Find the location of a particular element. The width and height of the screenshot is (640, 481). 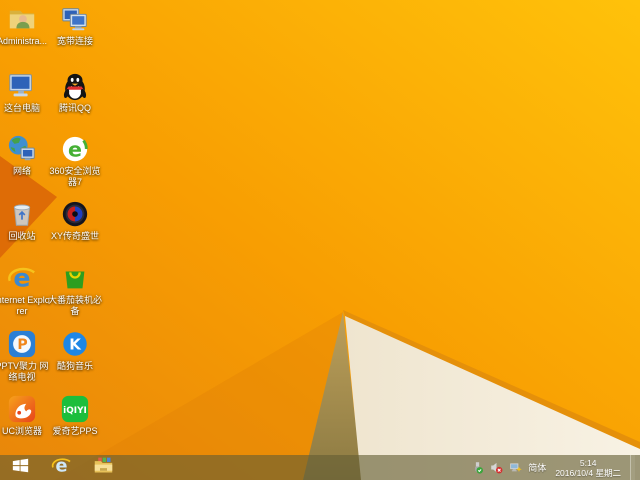

desktop-icon-pptv: P PPTV聚力 网络电视 is located at coordinates (25, 356).